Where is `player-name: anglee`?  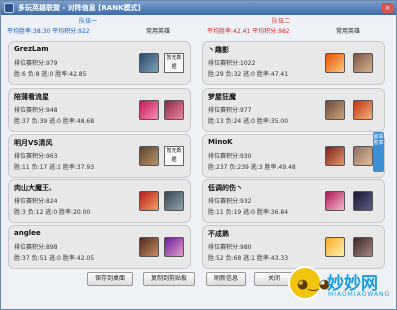 player-name: anglee is located at coordinates (27, 233).